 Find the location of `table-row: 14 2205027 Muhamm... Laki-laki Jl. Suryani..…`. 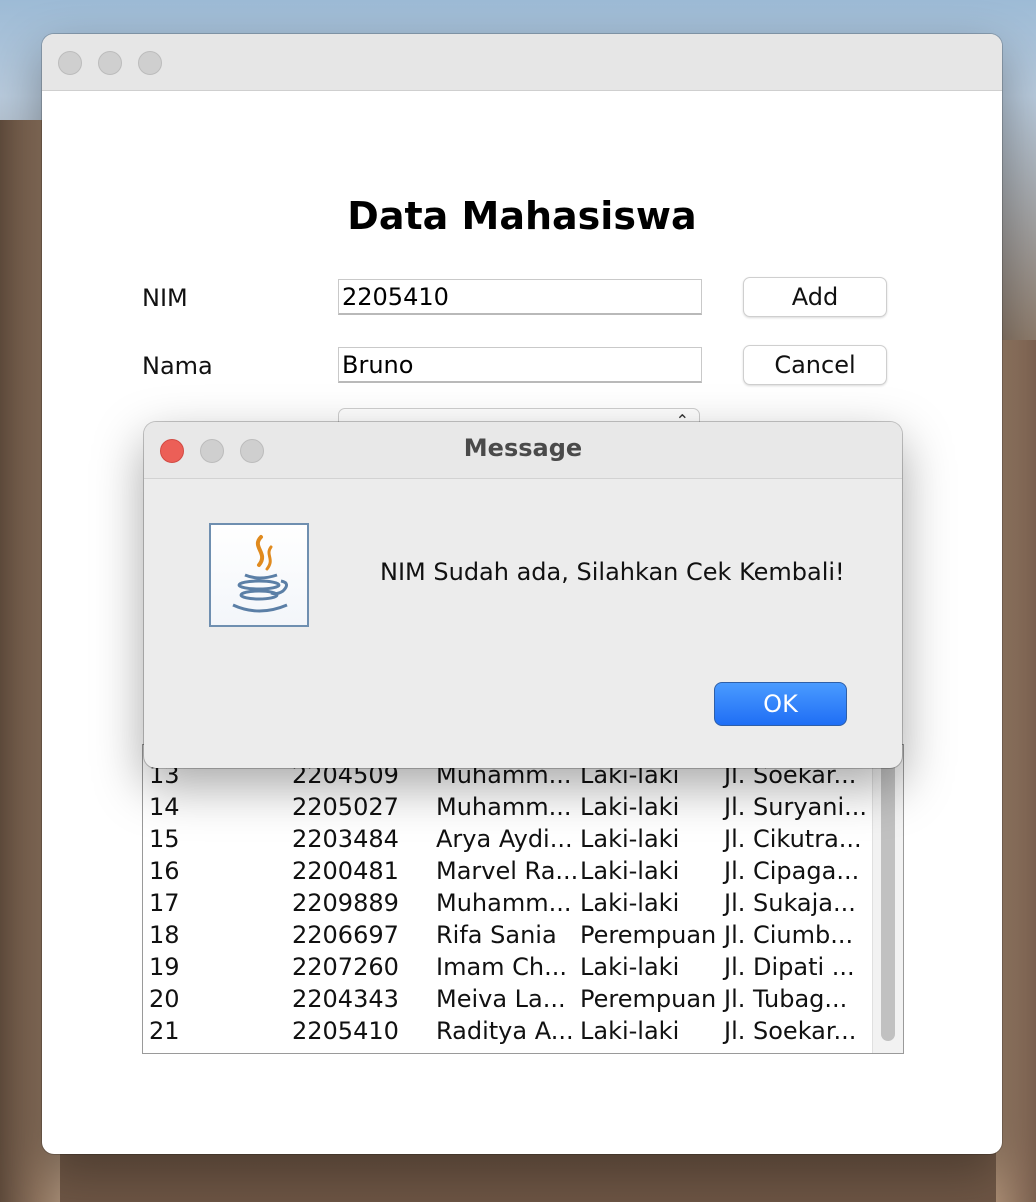

table-row: 14 2205027 Muhamm... Laki-laki Jl. Suryani..… is located at coordinates (505, 809).